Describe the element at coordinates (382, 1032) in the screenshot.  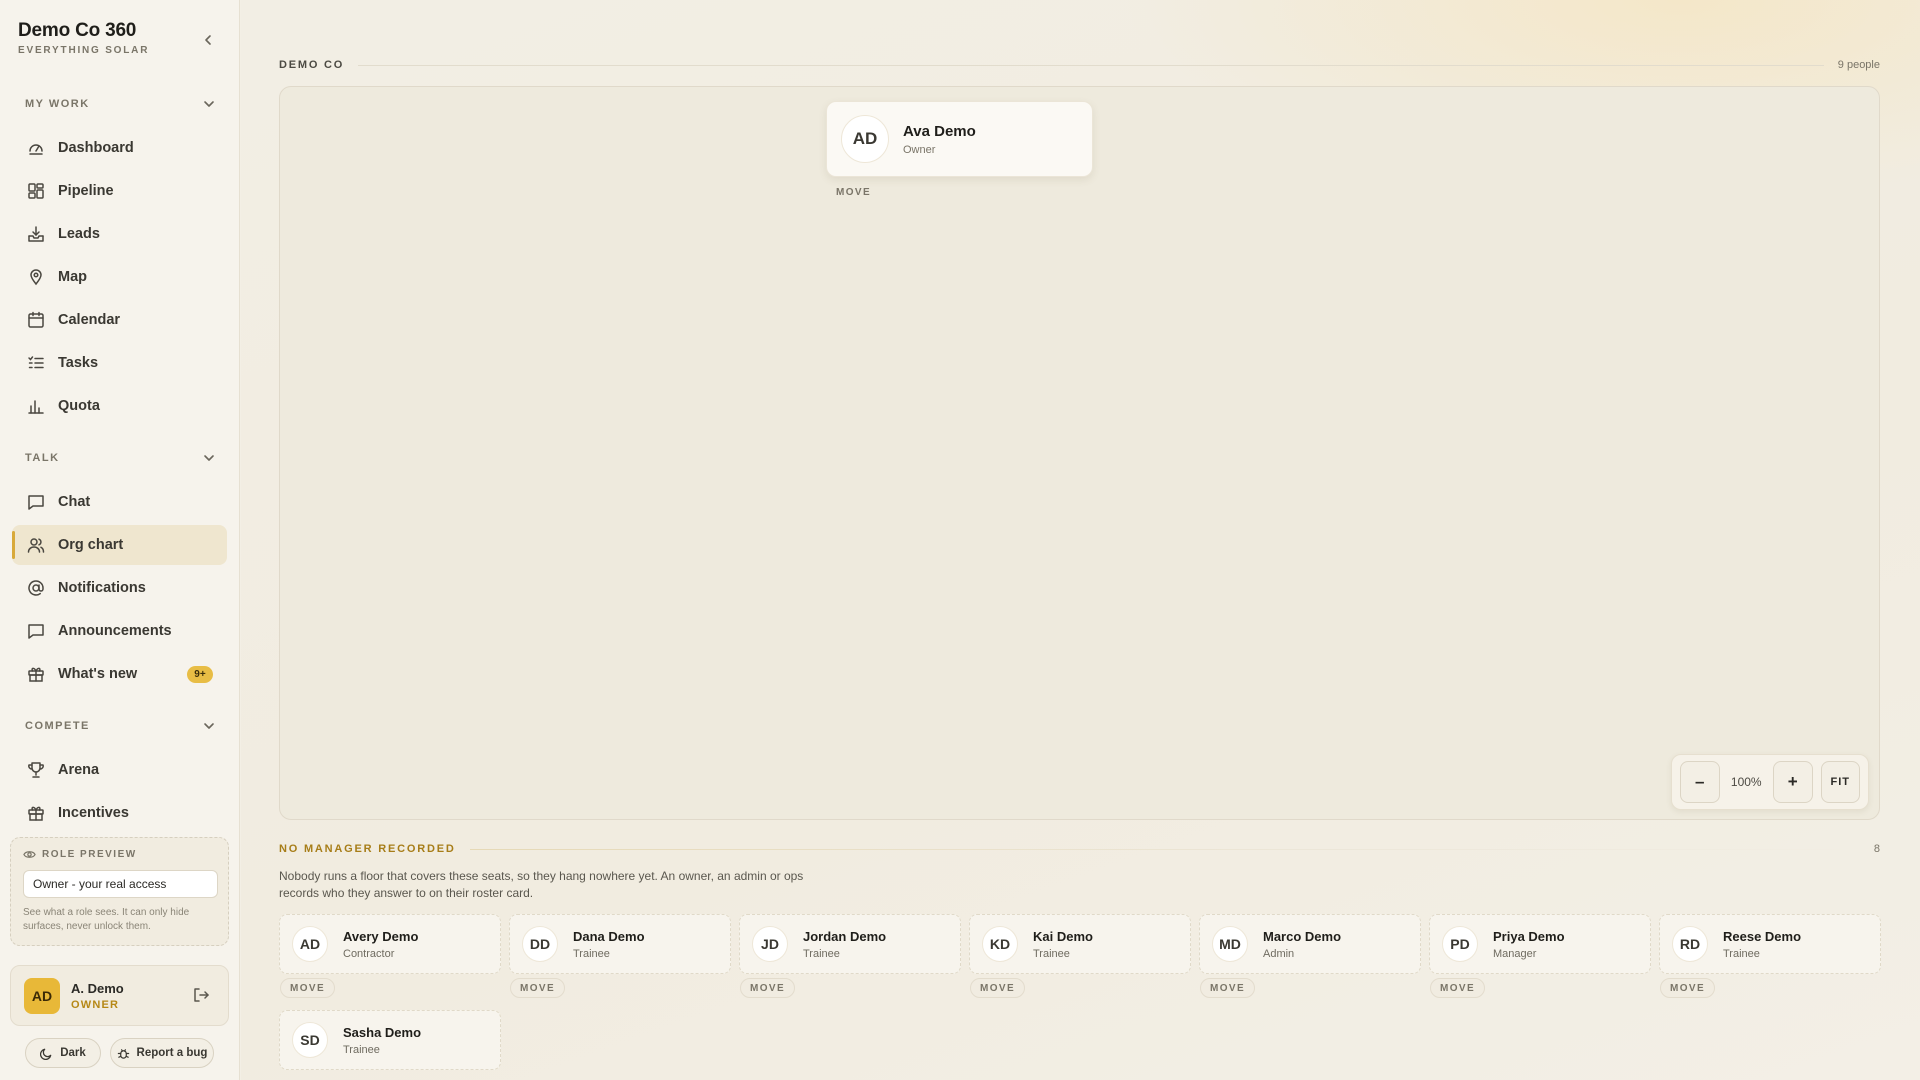
I see `person-name: Sasha Demo` at that location.